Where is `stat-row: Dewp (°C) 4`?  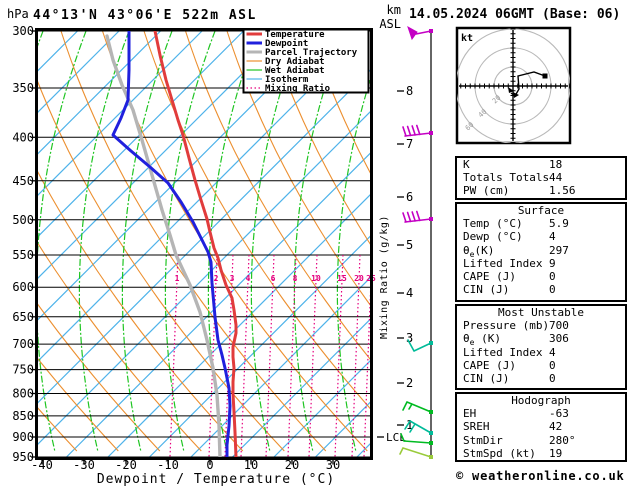 stat-row: Dewp (°C) 4 is located at coordinates (541, 236).